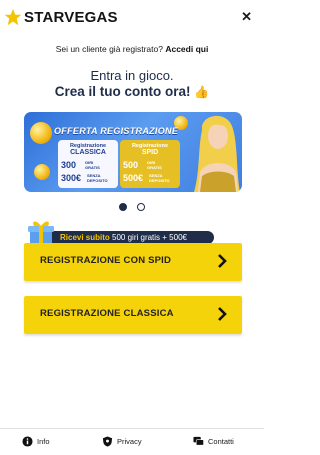  Describe the element at coordinates (221, 441) in the screenshot. I see `footer-contatti-label: Contatti` at that location.